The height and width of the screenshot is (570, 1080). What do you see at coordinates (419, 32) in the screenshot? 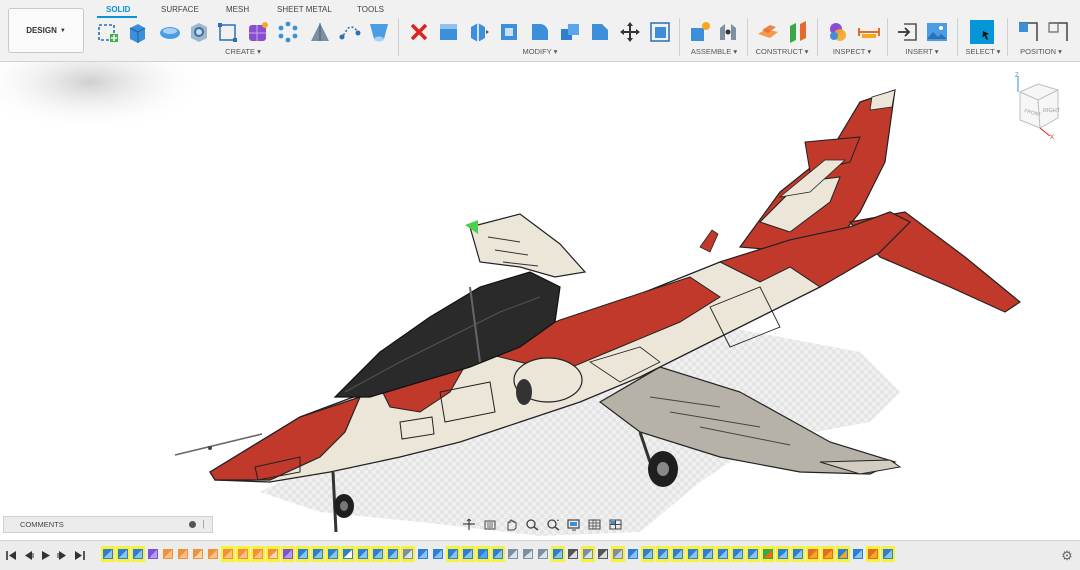
I see `delete-icon` at bounding box center [419, 32].